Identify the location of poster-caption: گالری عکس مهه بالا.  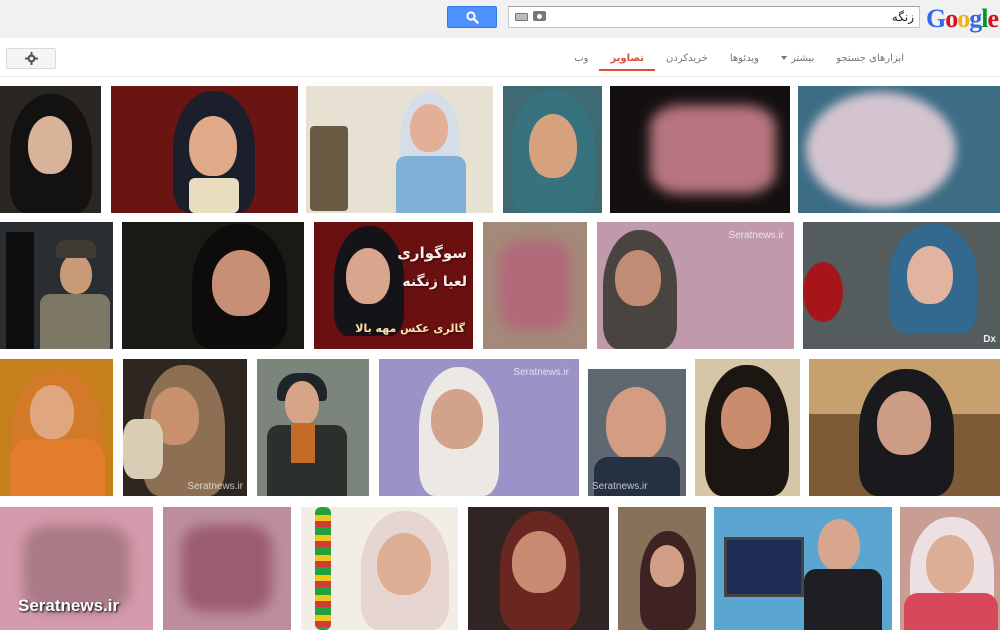
(410, 328).